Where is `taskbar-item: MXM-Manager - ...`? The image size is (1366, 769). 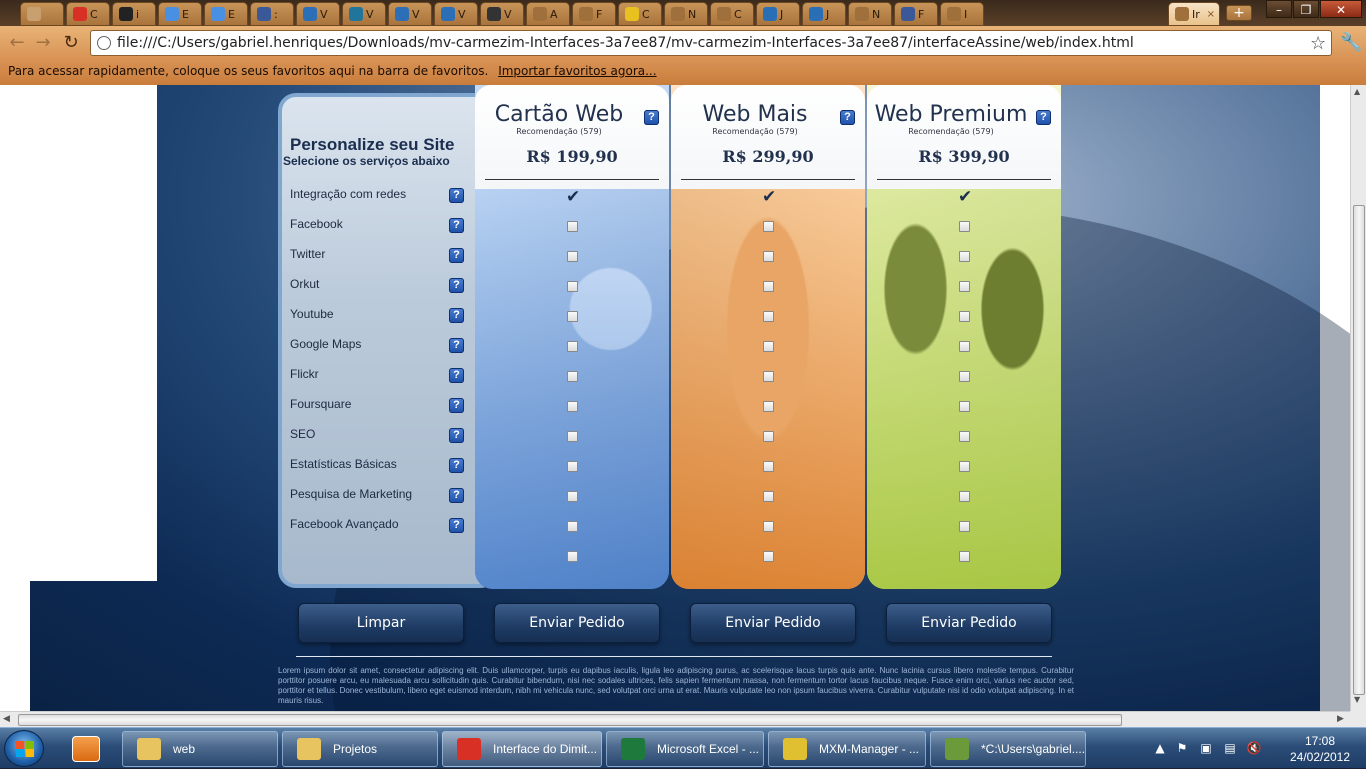
taskbar-item: MXM-Manager - ... is located at coordinates (847, 749).